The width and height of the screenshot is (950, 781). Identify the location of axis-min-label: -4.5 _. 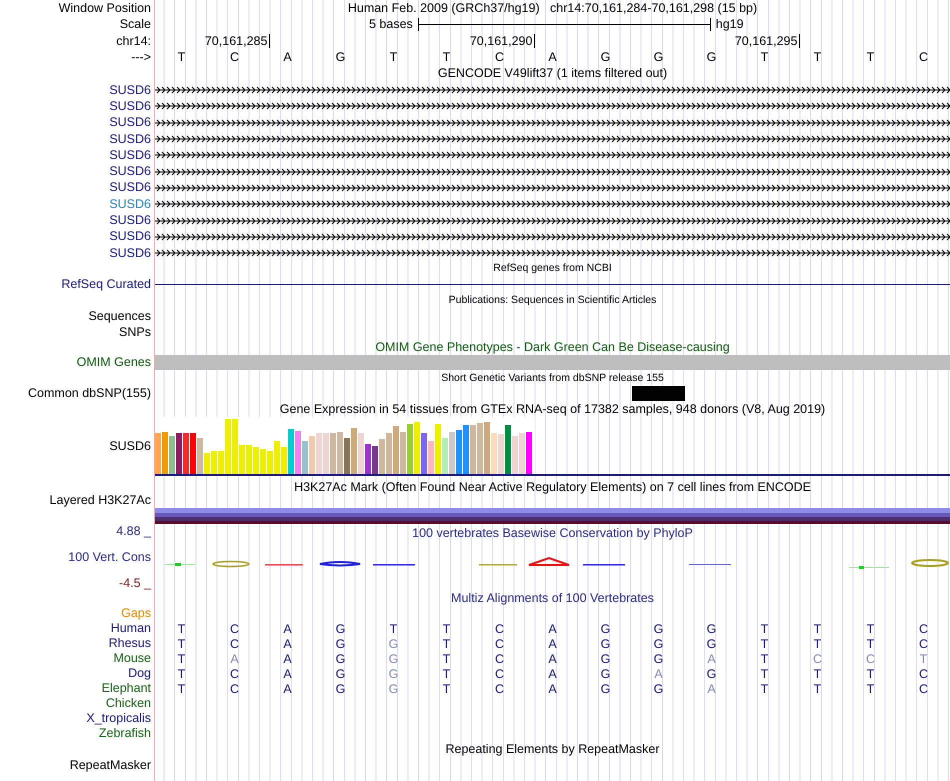
(135, 584).